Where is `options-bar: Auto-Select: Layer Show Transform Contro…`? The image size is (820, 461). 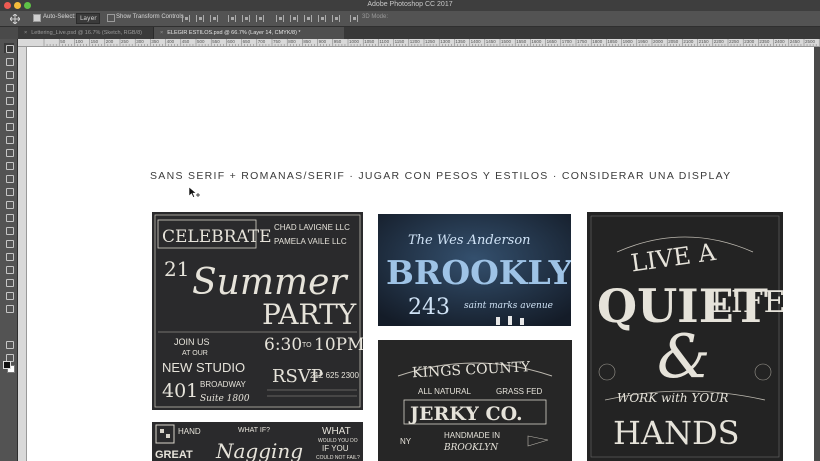
options-bar: Auto-Select: Layer Show Transform Contro… is located at coordinates (410, 19).